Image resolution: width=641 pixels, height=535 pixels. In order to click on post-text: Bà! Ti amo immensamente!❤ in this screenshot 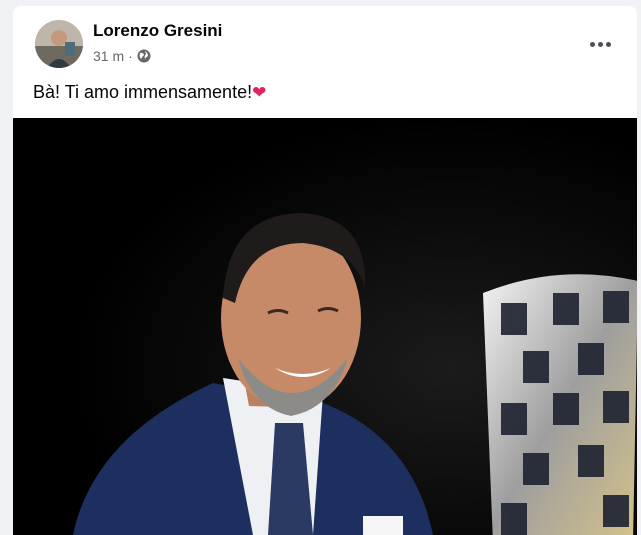, I will do `click(149, 92)`.